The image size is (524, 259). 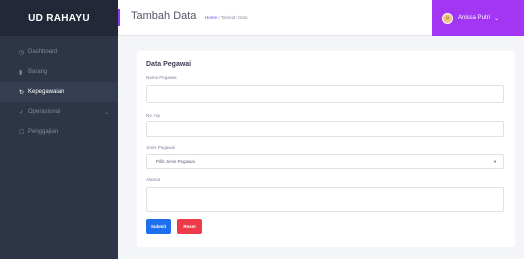 What do you see at coordinates (22, 52) in the screenshot?
I see `dashboard-icon: ◷` at bounding box center [22, 52].